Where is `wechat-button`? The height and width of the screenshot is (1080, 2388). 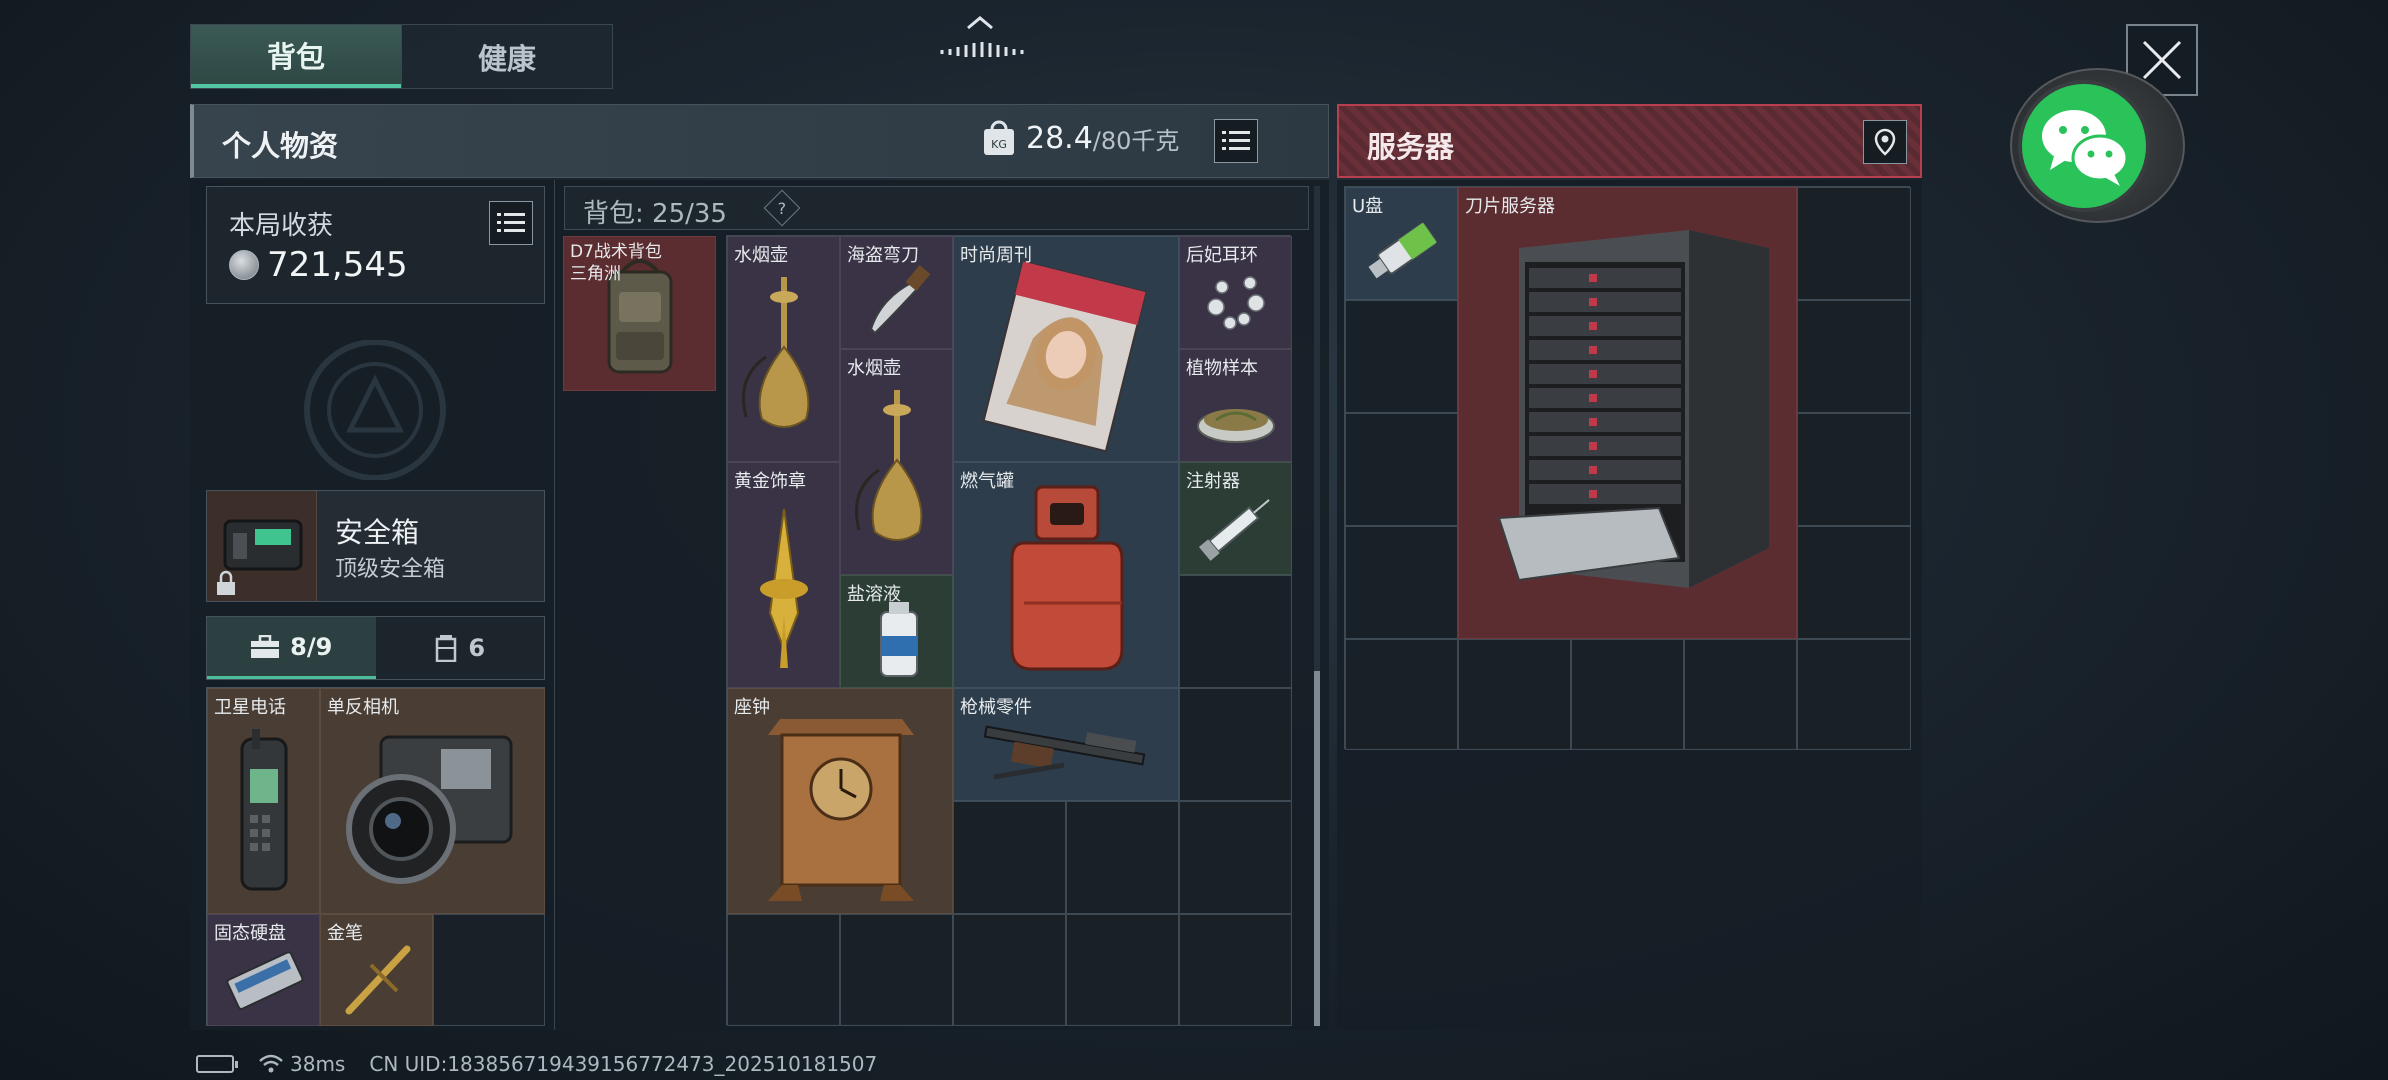 wechat-button is located at coordinates (2084, 146).